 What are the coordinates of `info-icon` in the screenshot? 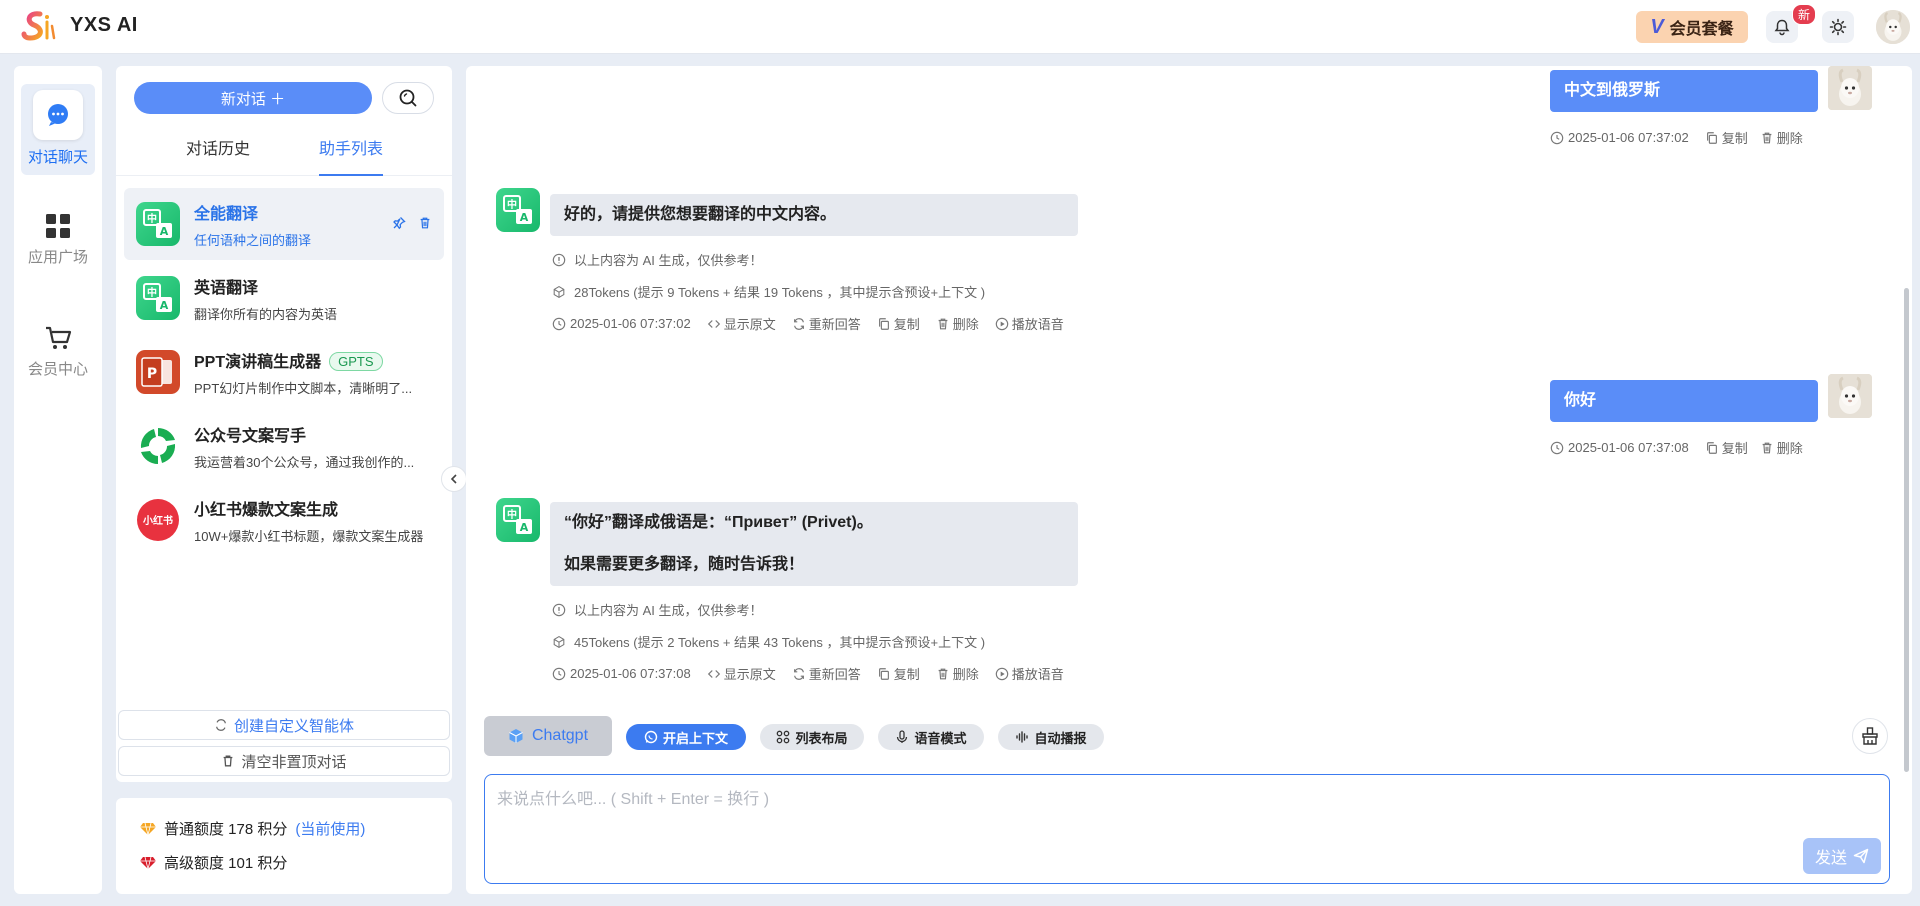 It's located at (559, 260).